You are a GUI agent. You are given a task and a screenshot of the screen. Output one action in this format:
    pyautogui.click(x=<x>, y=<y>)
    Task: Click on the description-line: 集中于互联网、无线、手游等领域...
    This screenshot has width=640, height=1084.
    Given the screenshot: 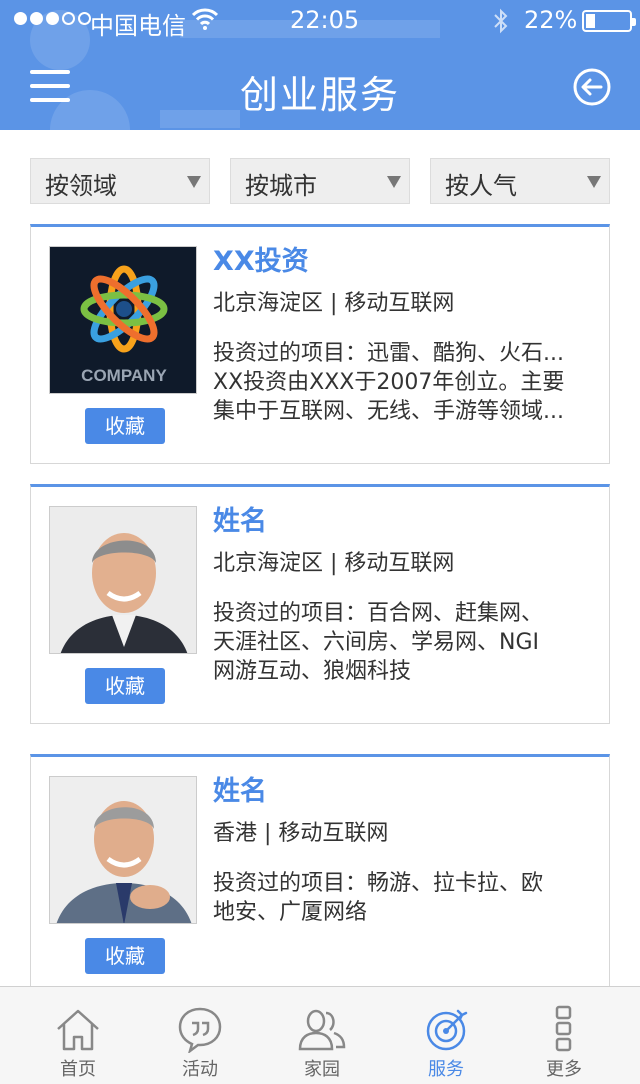 What is the action you would take?
    pyautogui.click(x=388, y=411)
    